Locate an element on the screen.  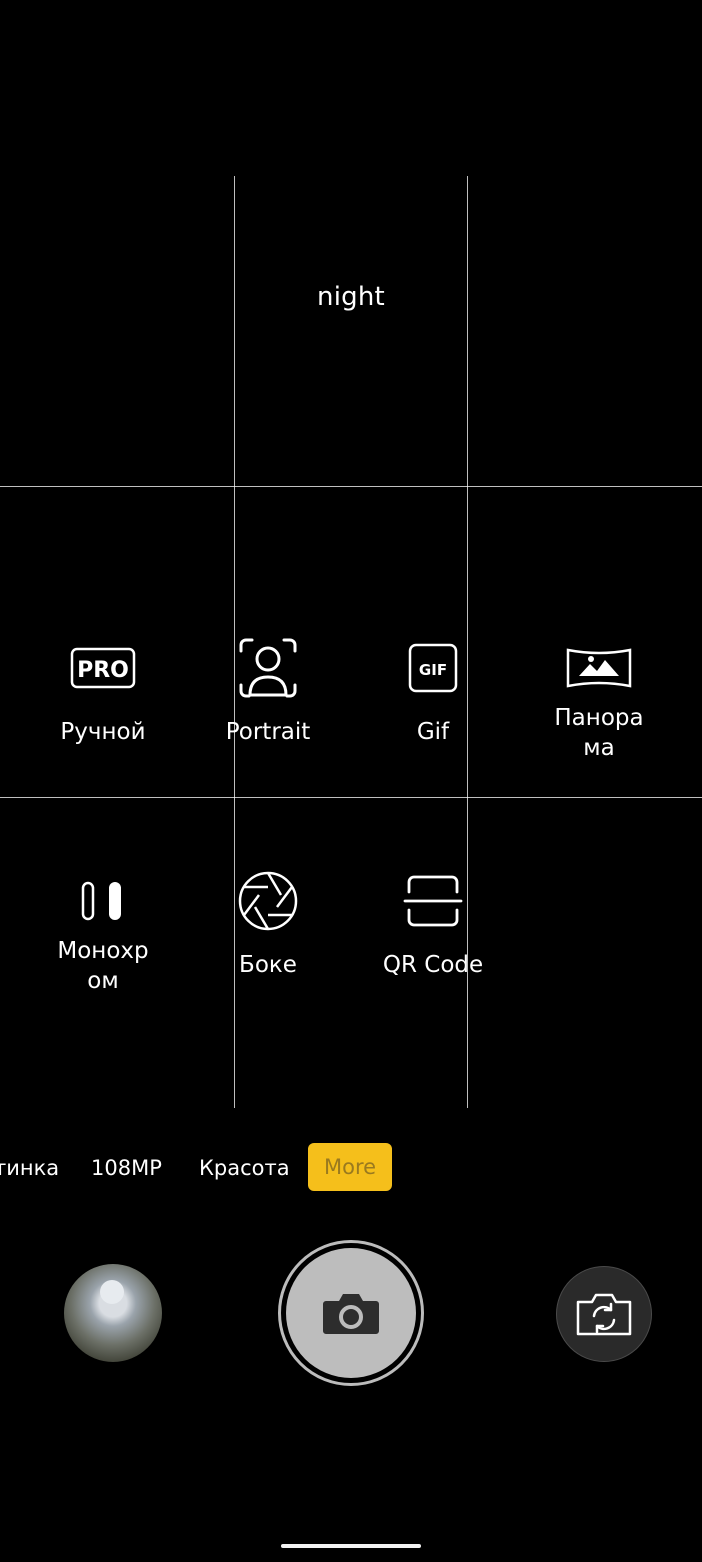
mode-gif: GIF Gif is located at coordinates (433, 690).